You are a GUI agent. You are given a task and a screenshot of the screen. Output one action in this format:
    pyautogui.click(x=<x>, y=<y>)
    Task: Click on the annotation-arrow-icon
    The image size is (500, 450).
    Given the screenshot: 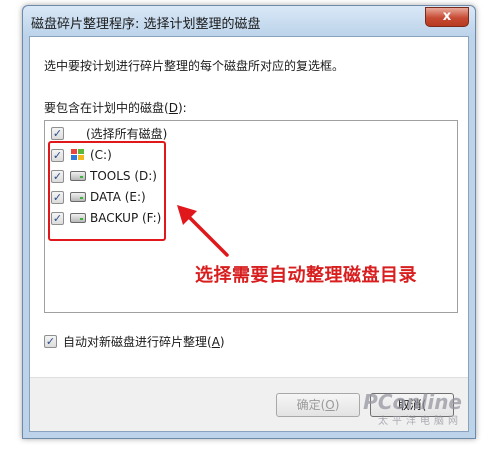 What is the action you would take?
    pyautogui.click(x=203, y=231)
    